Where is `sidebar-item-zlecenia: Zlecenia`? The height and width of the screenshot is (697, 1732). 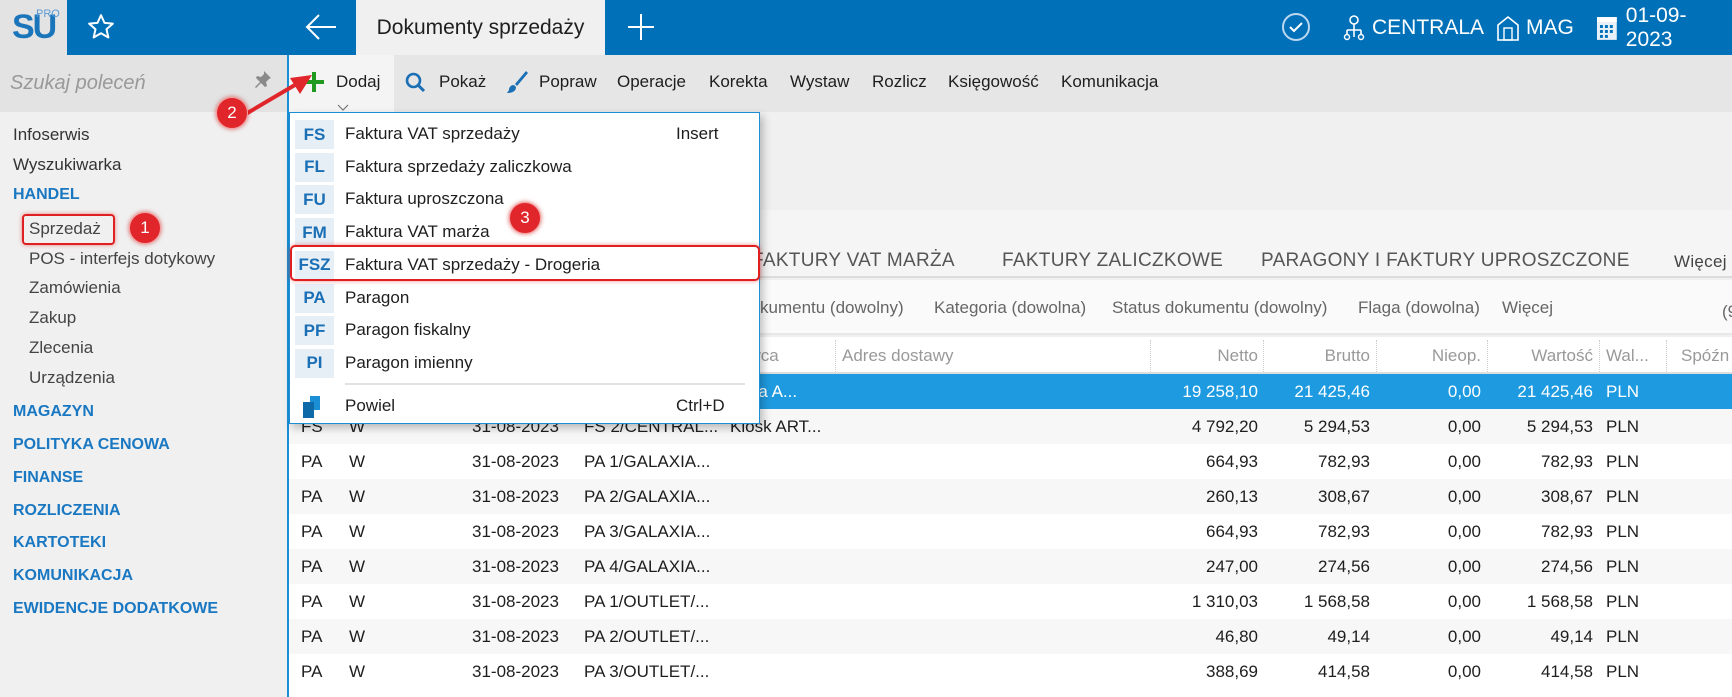
sidebar-item-zlecenia: Zlecenia is located at coordinates (61, 348).